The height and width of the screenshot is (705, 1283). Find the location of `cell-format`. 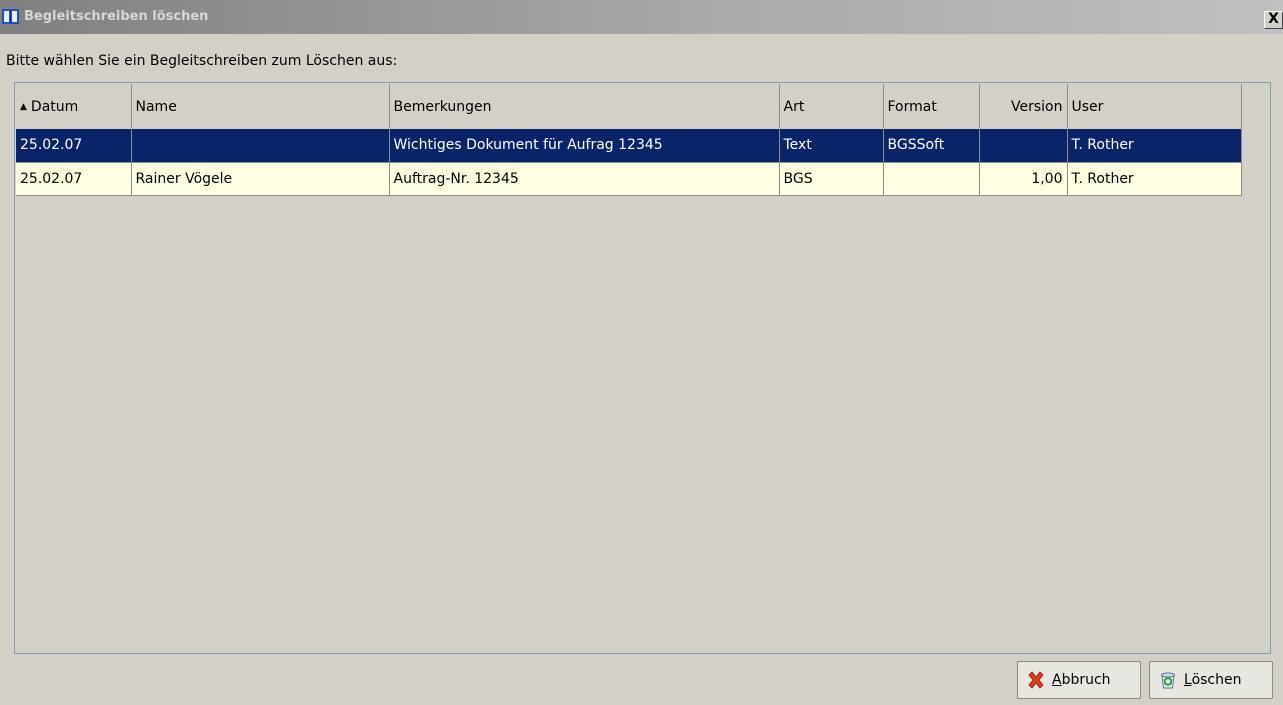

cell-format is located at coordinates (931, 179).